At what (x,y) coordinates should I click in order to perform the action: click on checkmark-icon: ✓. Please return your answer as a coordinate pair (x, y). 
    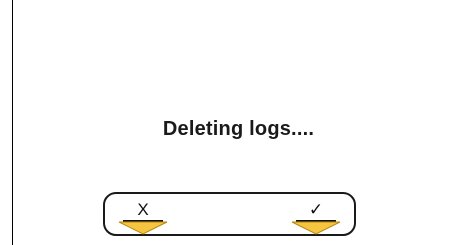
    Looking at the image, I should click on (316, 209).